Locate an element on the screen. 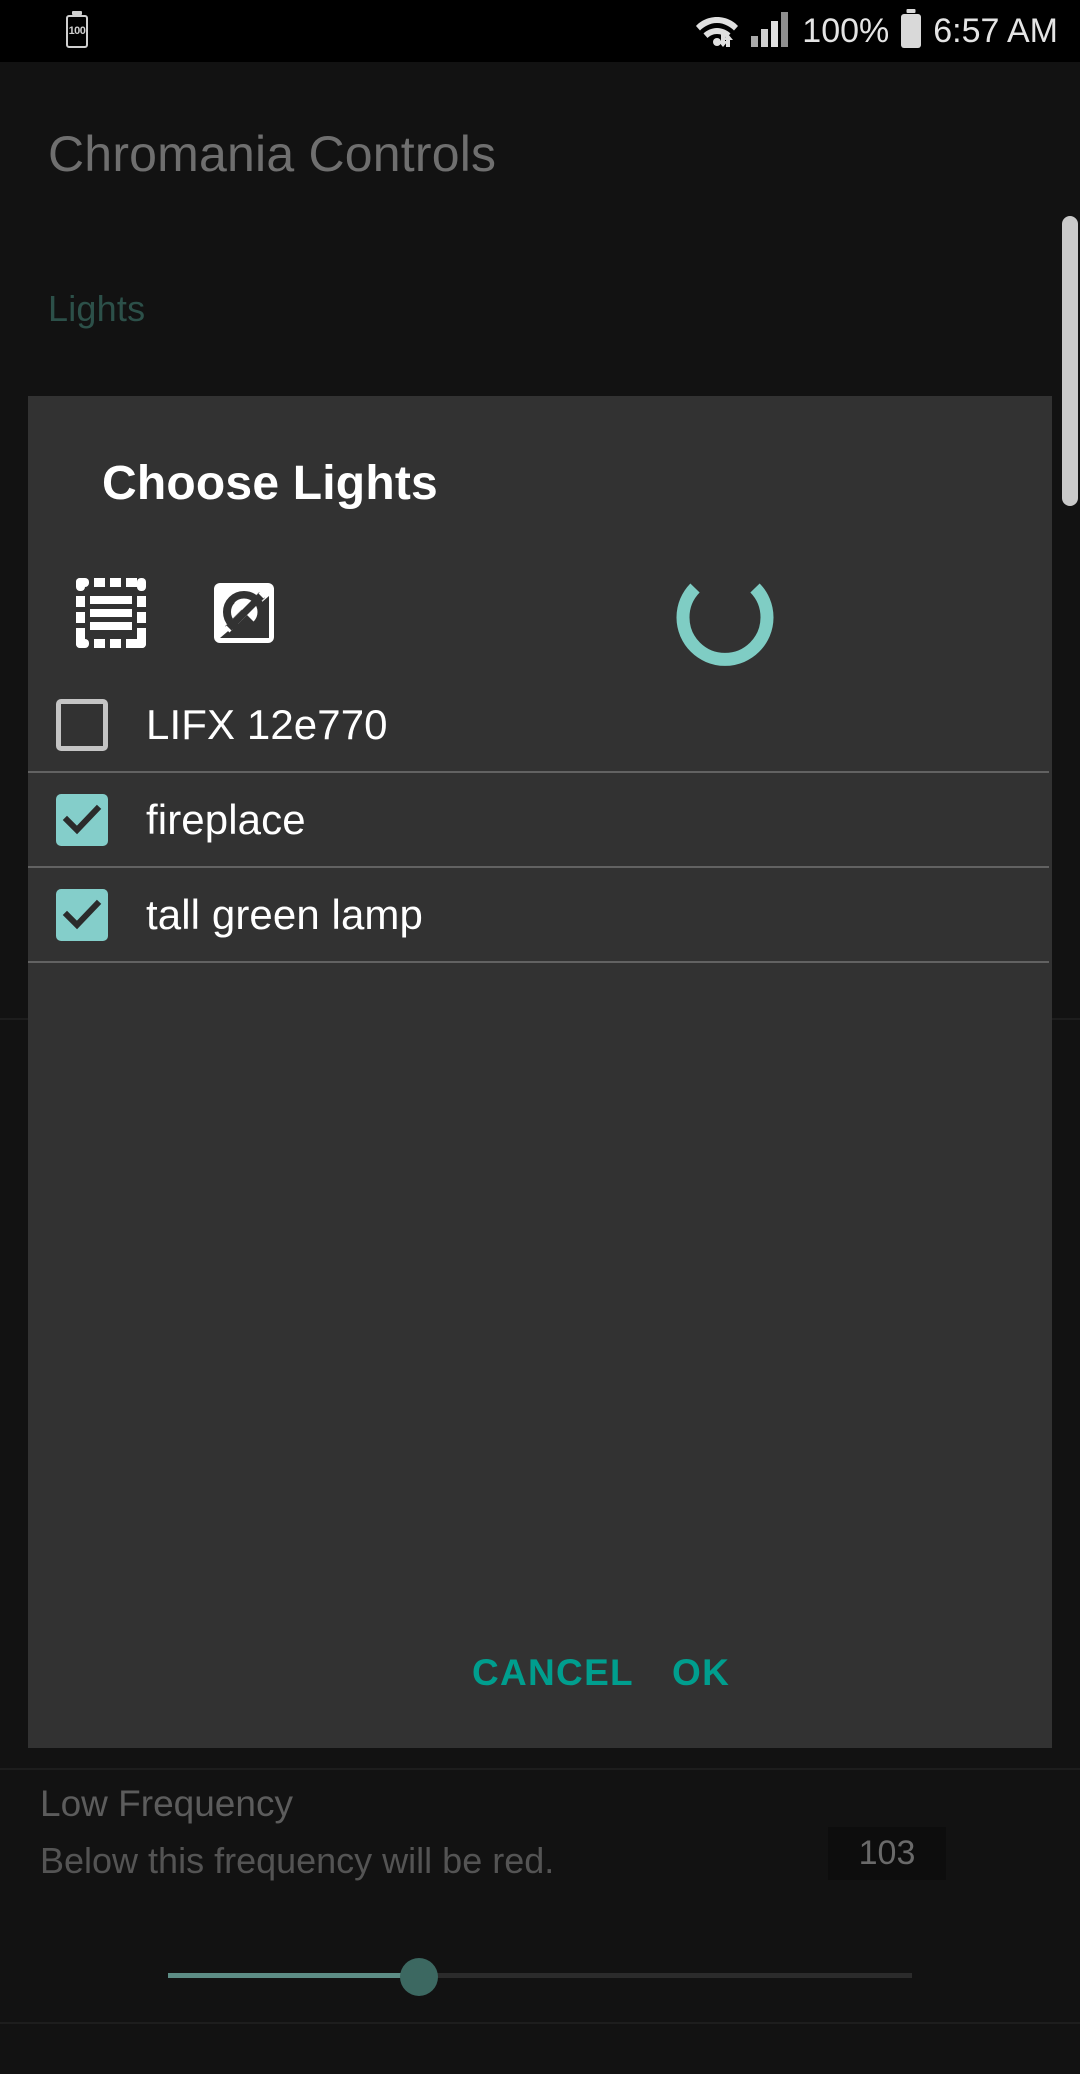 The height and width of the screenshot is (2074, 1080). battery-percent-label: 100% is located at coordinates (846, 30).